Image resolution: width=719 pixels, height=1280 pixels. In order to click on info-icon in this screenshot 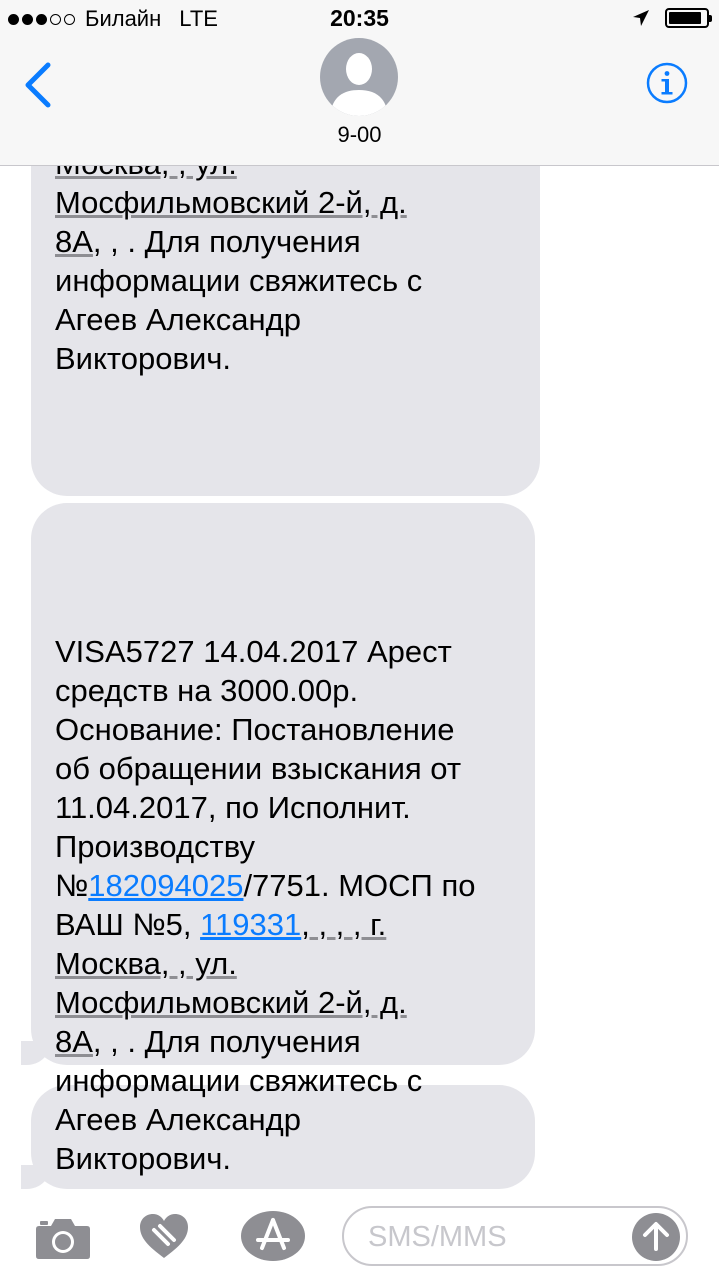, I will do `click(667, 83)`.